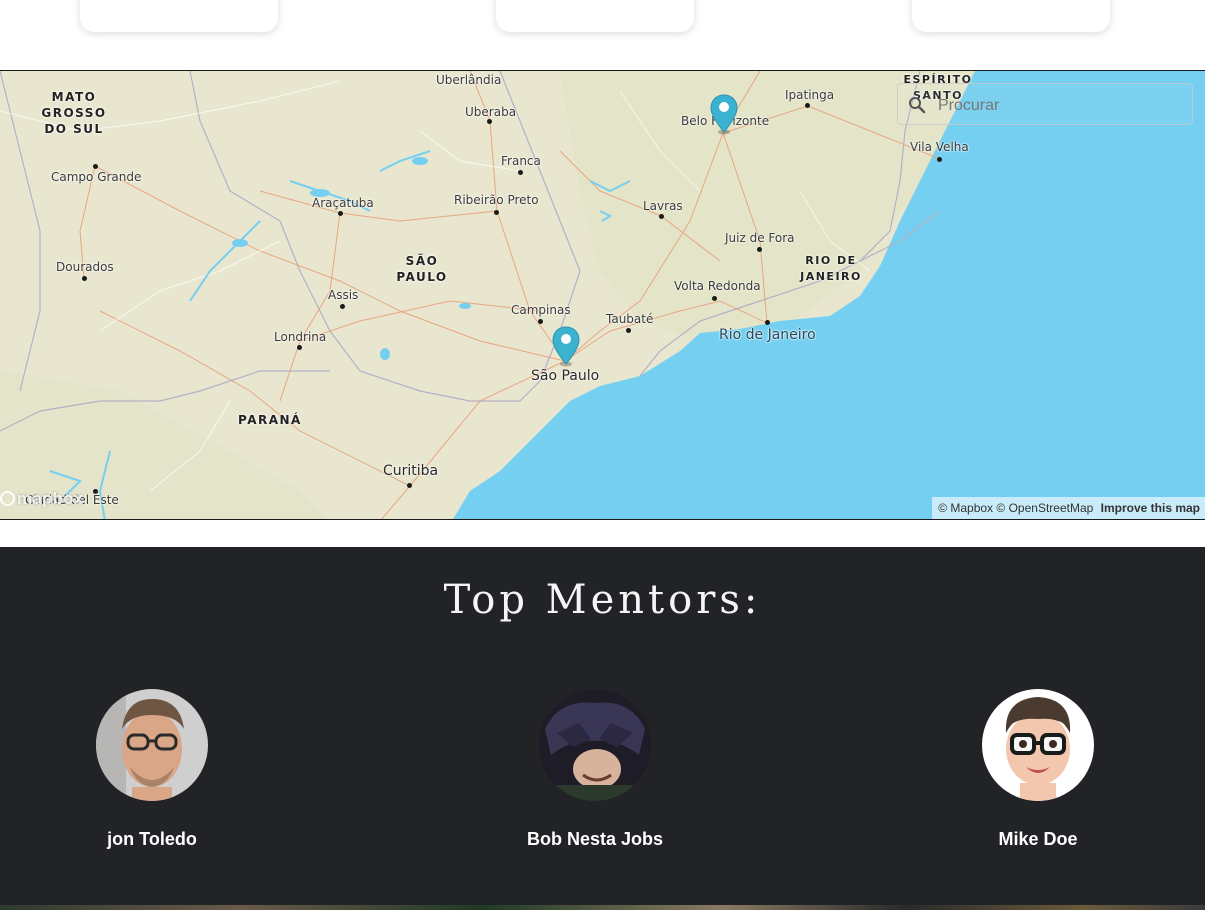  I want to click on mapbox-logo-text: mapbox, so click(50, 498).